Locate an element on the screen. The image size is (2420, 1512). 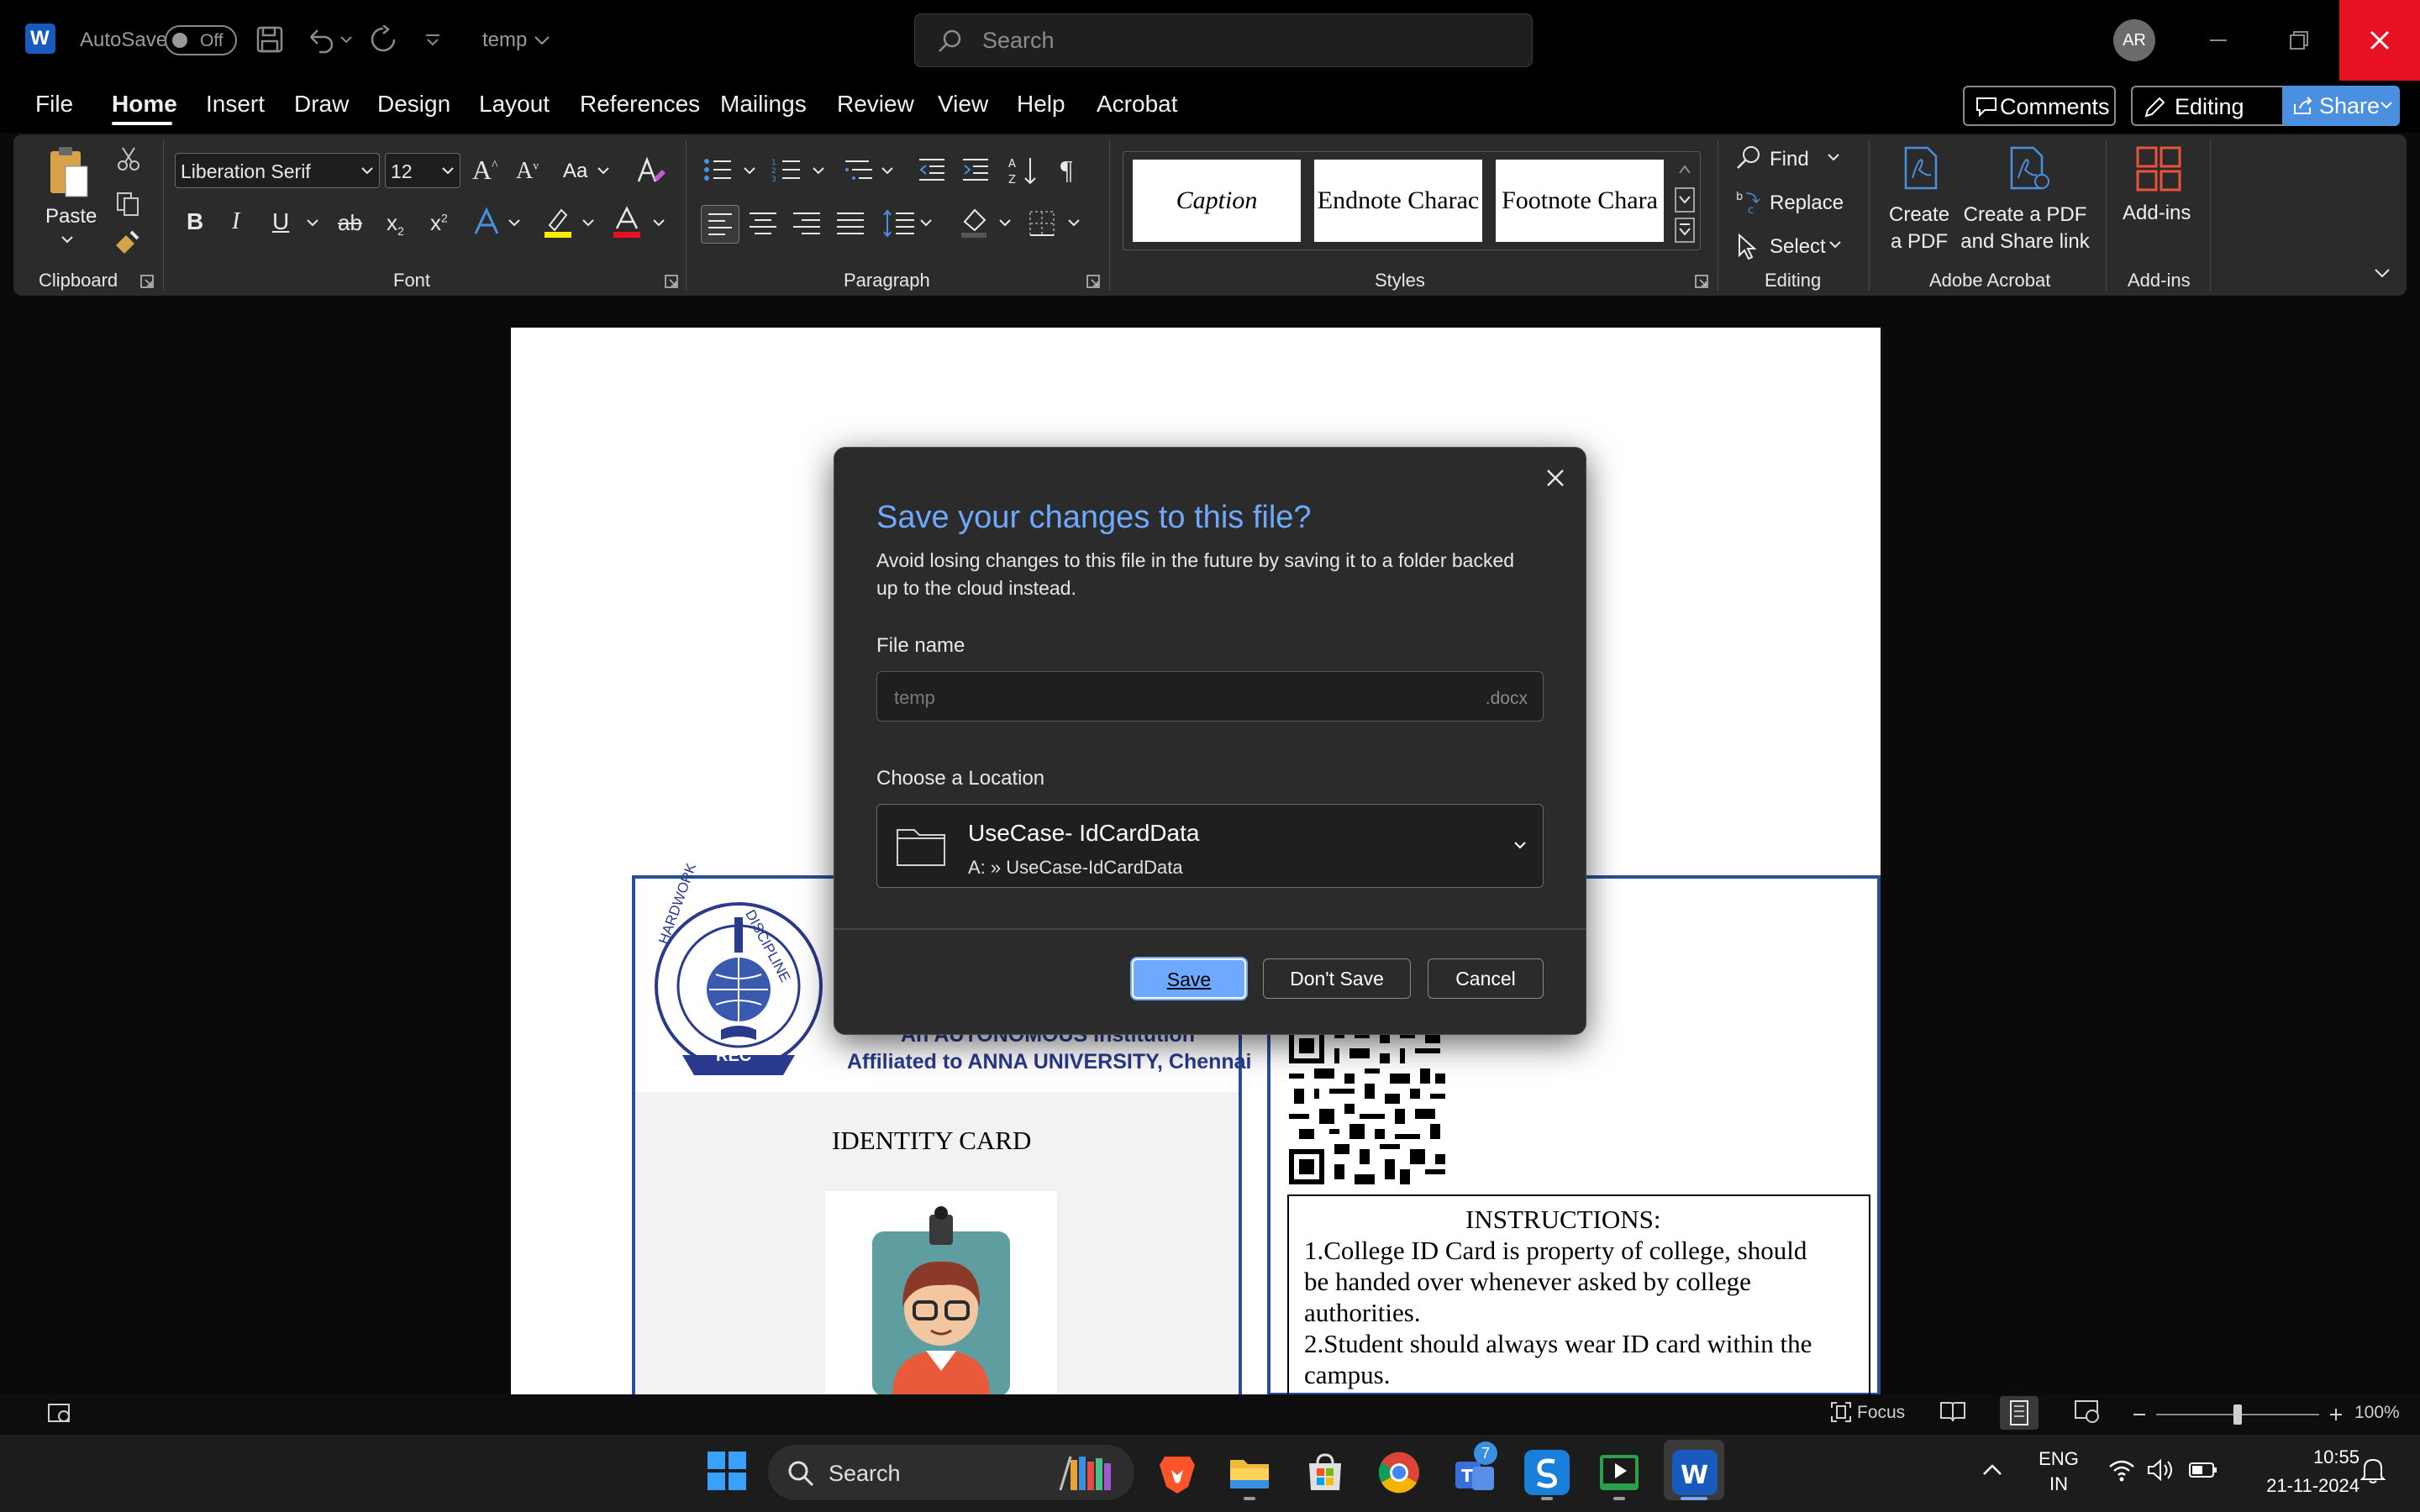
align-right-icon is located at coordinates (807, 223).